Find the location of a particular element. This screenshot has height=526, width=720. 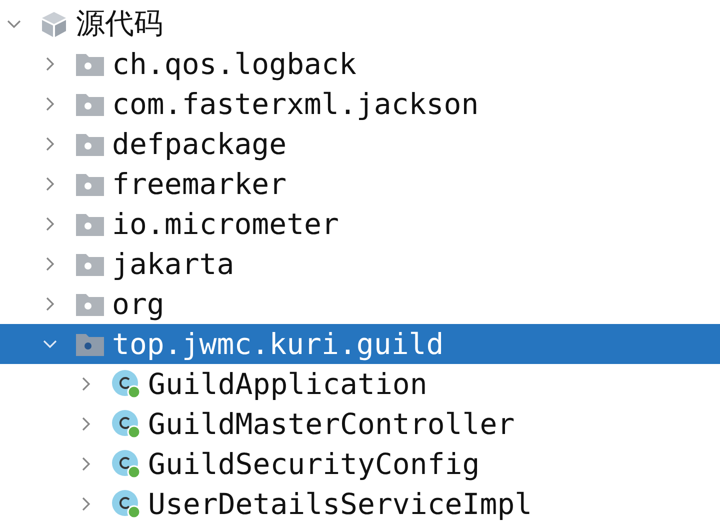

tree-row: com.fasterxml.jackson is located at coordinates (360, 104).